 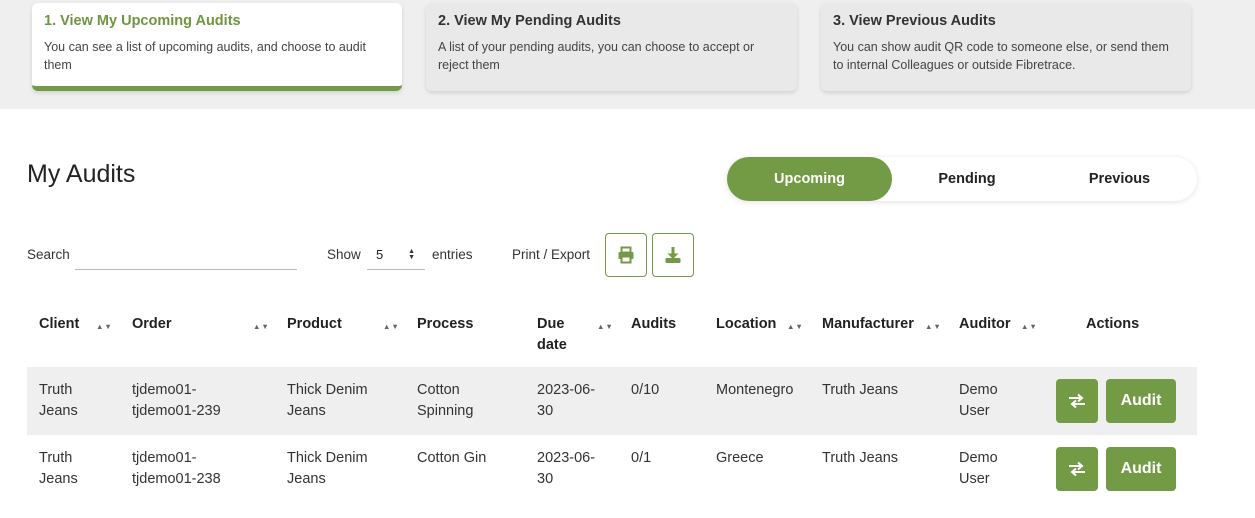 What do you see at coordinates (740, 458) in the screenshot?
I see `cell-location: Greece` at bounding box center [740, 458].